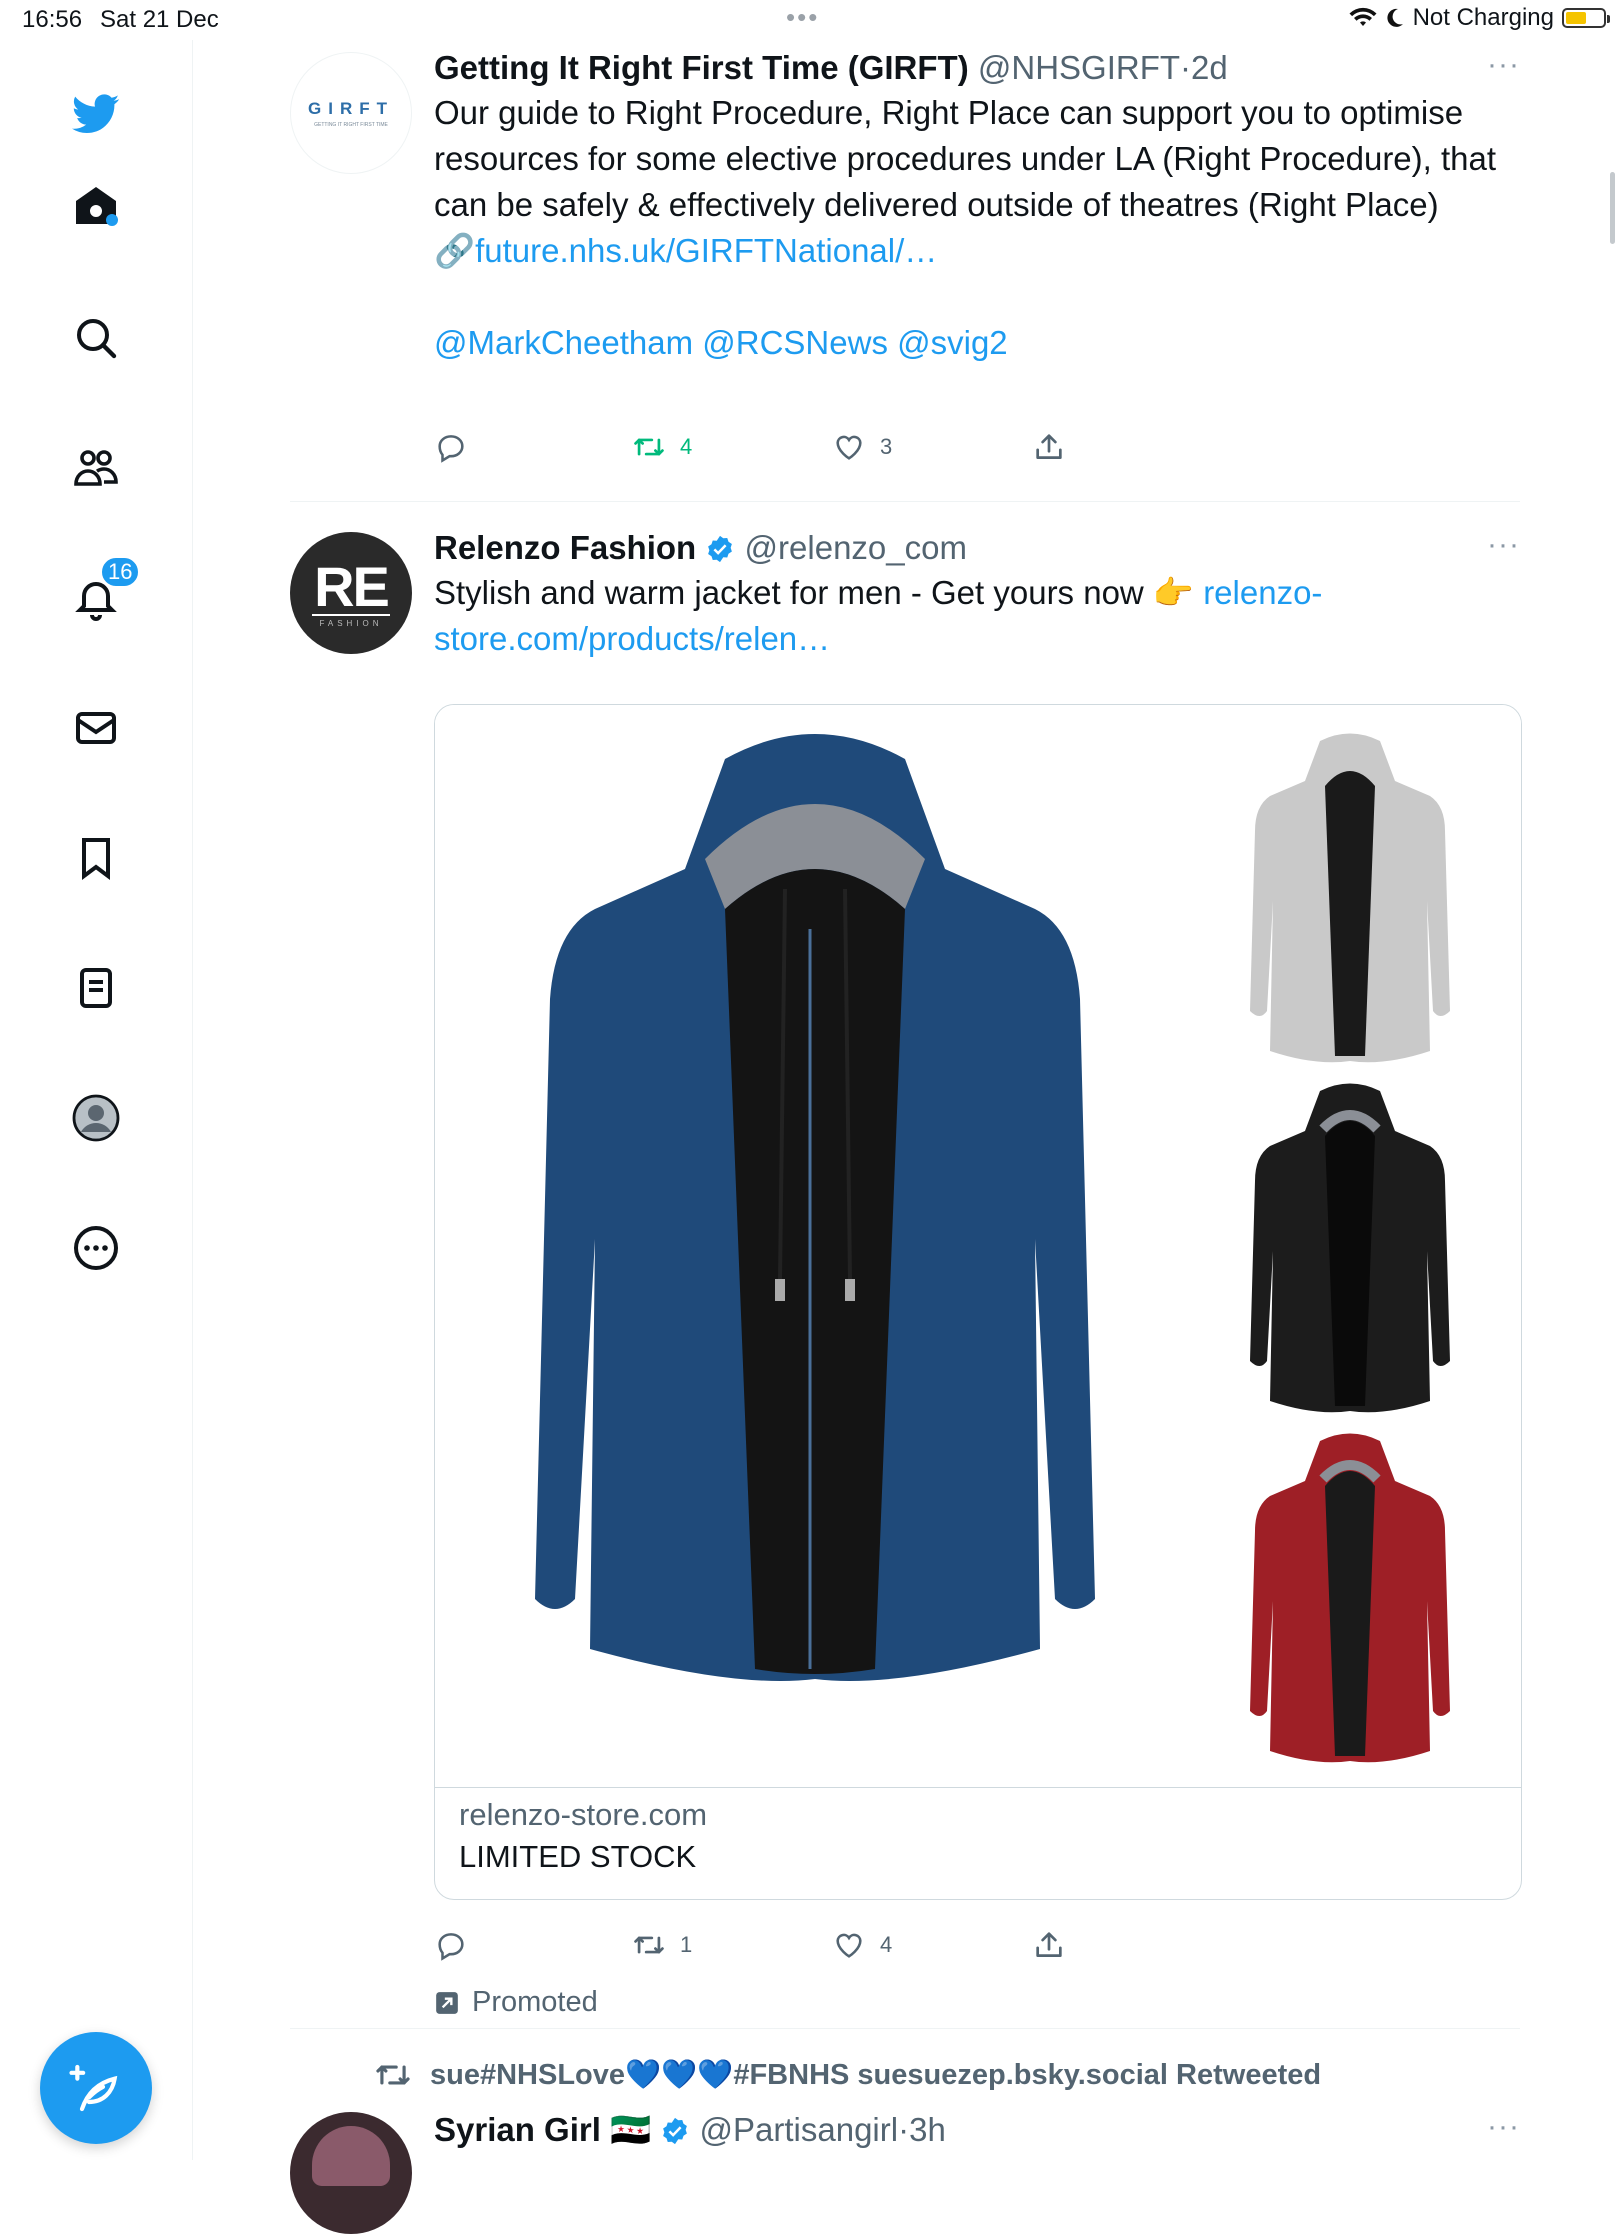 The image size is (1620, 2234). Describe the element at coordinates (1612, 208) in the screenshot. I see `scroll-indicator` at that location.